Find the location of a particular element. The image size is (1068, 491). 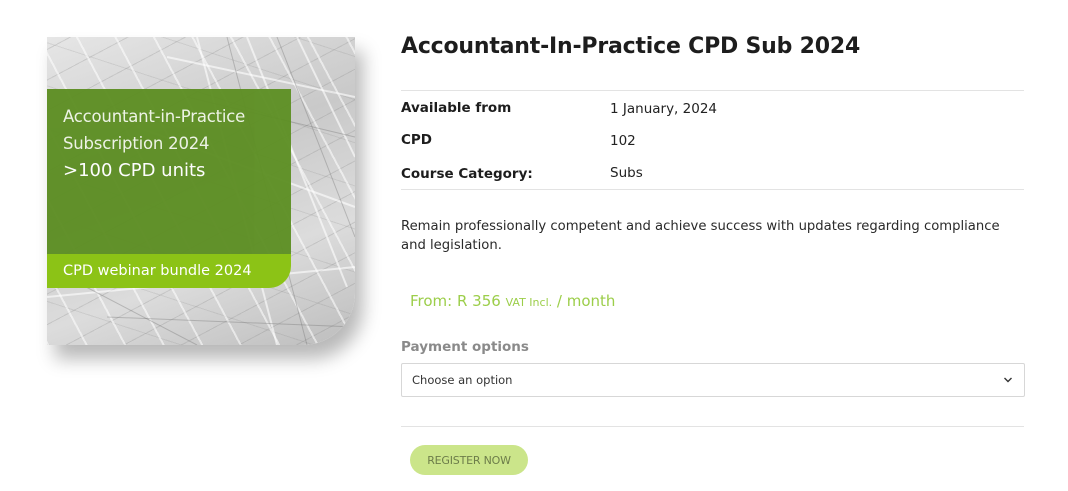

meta-key: Course Category: is located at coordinates (467, 174).